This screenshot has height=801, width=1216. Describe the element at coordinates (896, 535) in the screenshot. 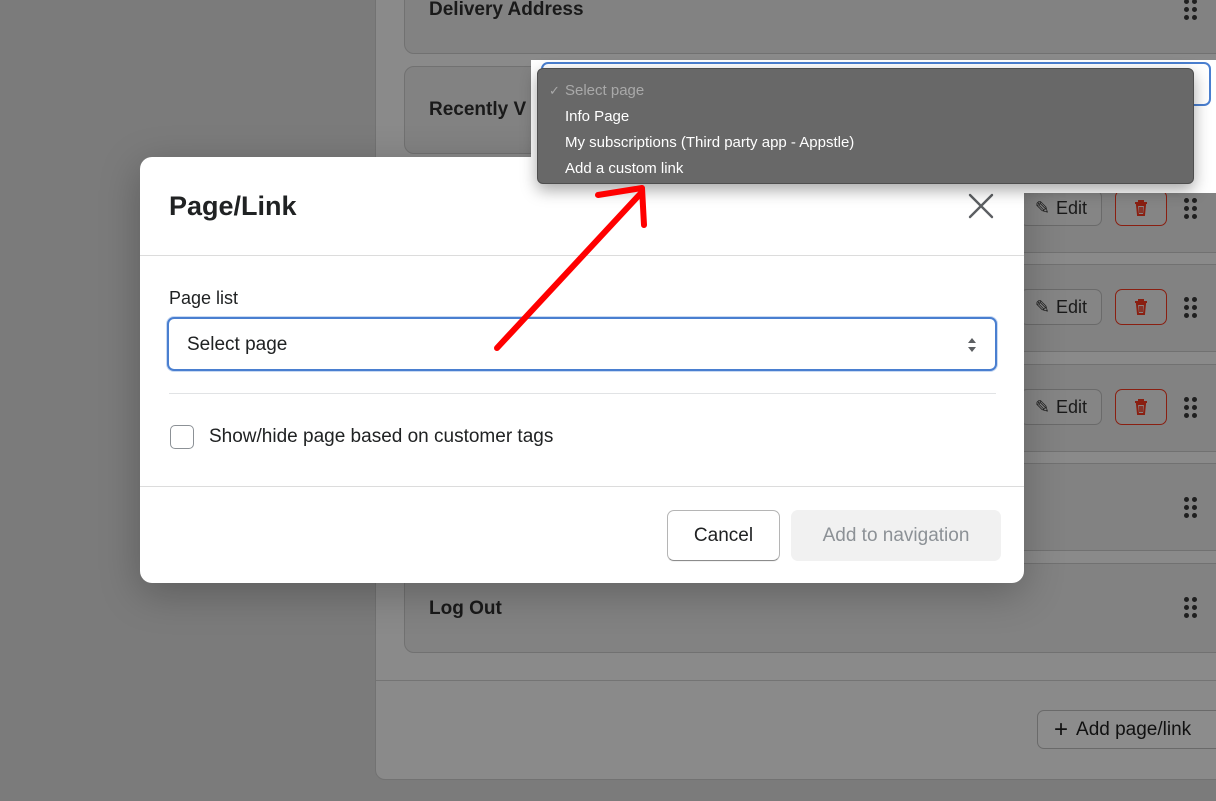

I see `add-to-navigation-button: Add to navigation` at that location.